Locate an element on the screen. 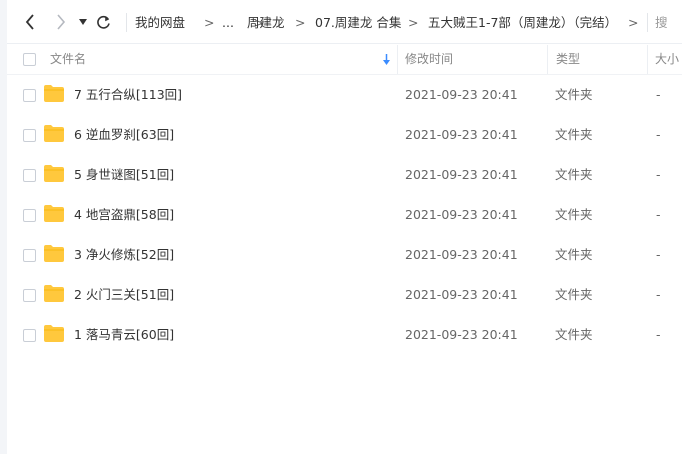  file-list-header: 文件名 修改时间 类型 大小 is located at coordinates (344, 60).